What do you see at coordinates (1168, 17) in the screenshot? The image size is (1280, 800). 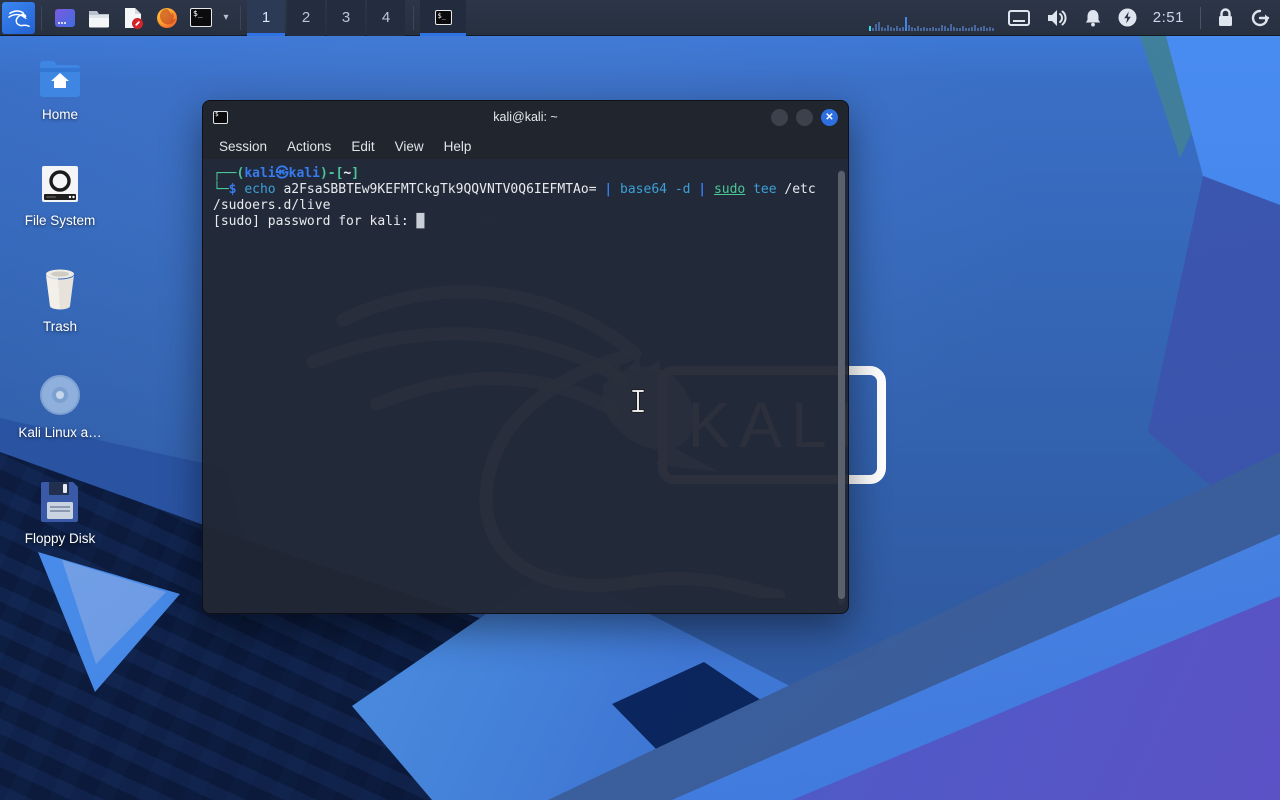 I see `clock: 2:51` at bounding box center [1168, 17].